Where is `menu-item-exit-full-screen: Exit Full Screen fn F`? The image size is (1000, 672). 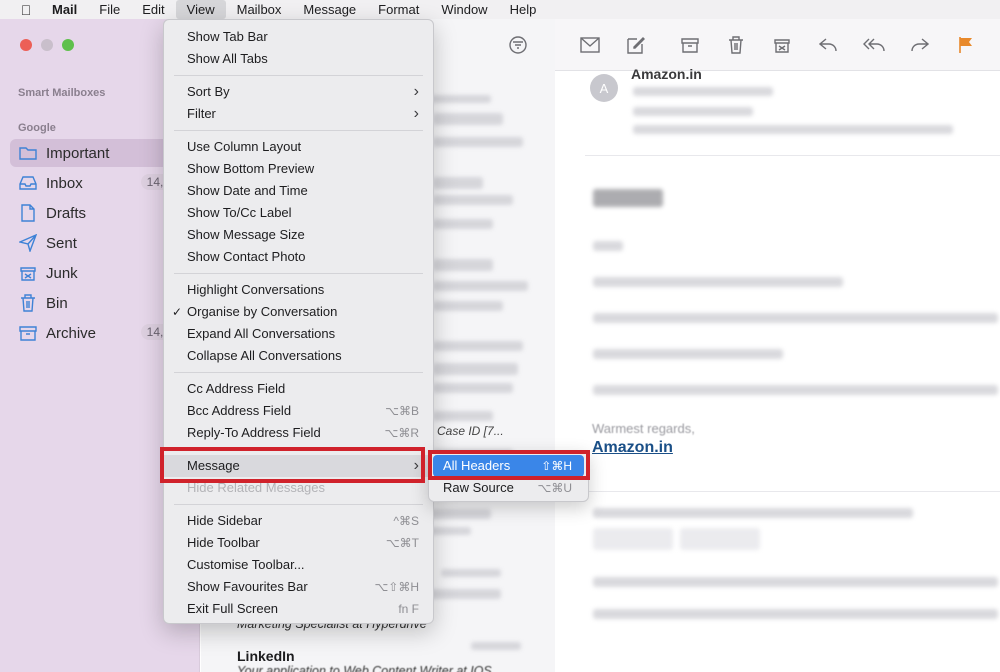
menu-item-exit-full-screen: Exit Full Screen fn F is located at coordinates (298, 609).